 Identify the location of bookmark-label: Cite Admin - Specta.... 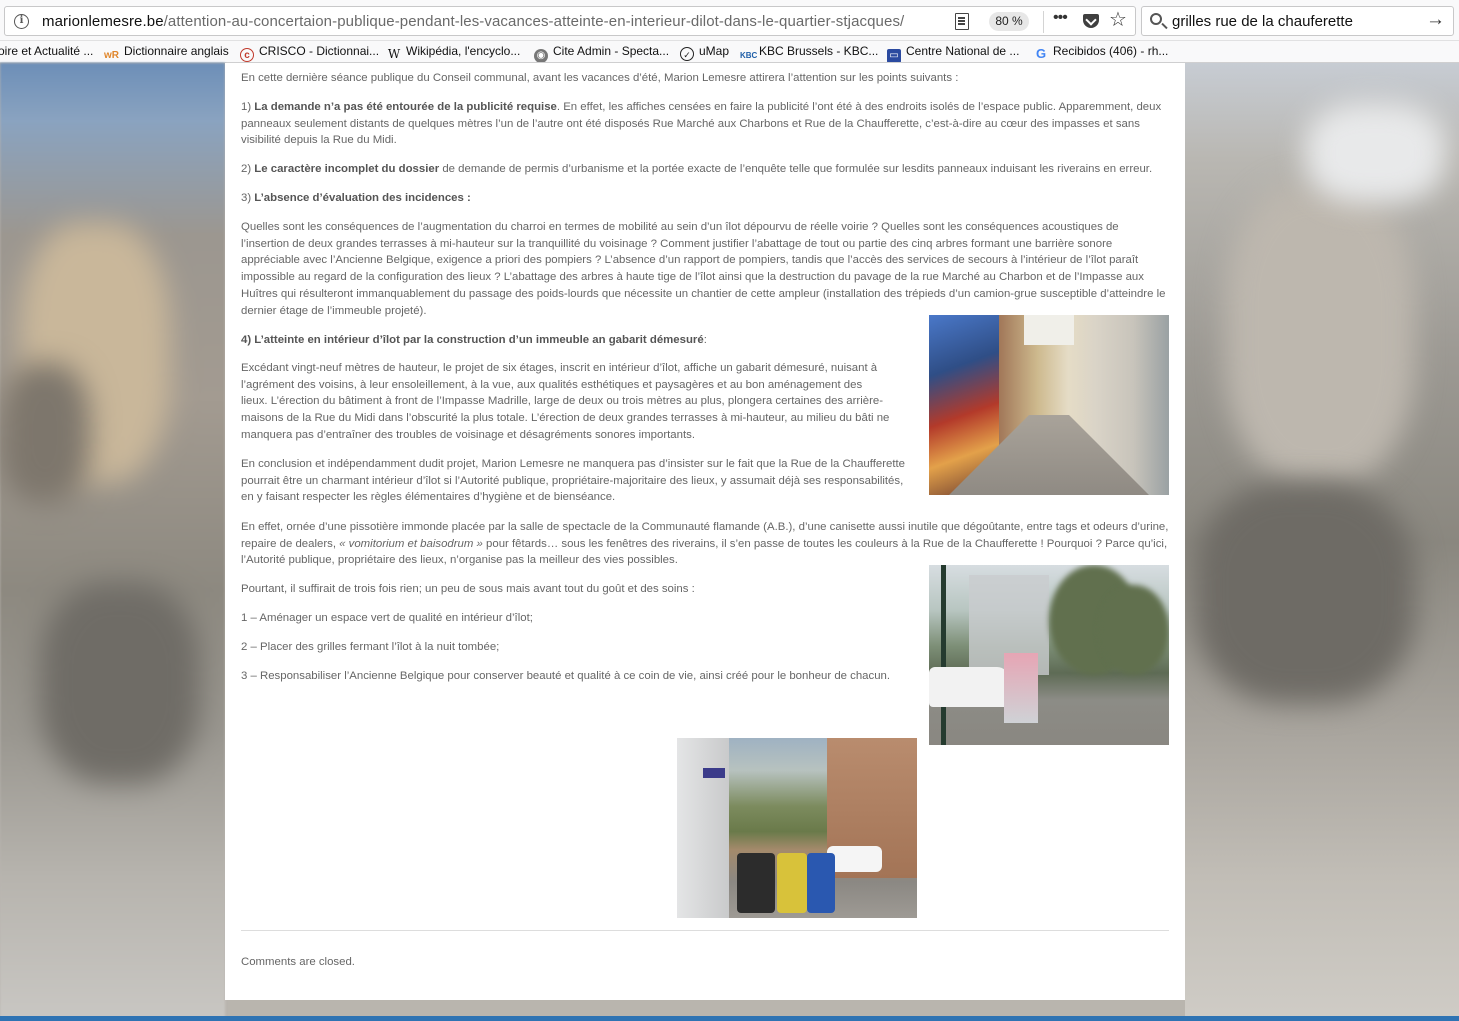
(611, 51).